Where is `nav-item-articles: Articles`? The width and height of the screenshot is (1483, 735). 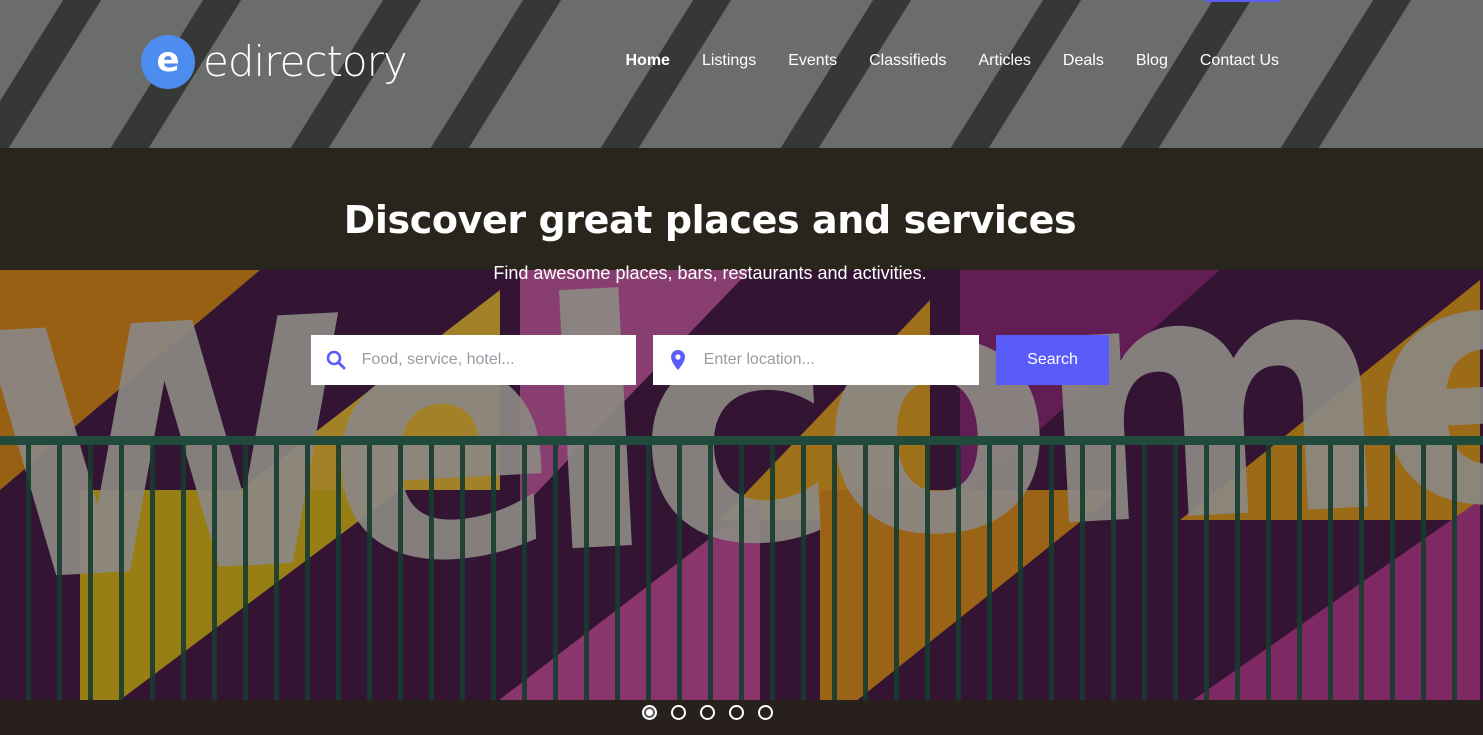 nav-item-articles: Articles is located at coordinates (1004, 61).